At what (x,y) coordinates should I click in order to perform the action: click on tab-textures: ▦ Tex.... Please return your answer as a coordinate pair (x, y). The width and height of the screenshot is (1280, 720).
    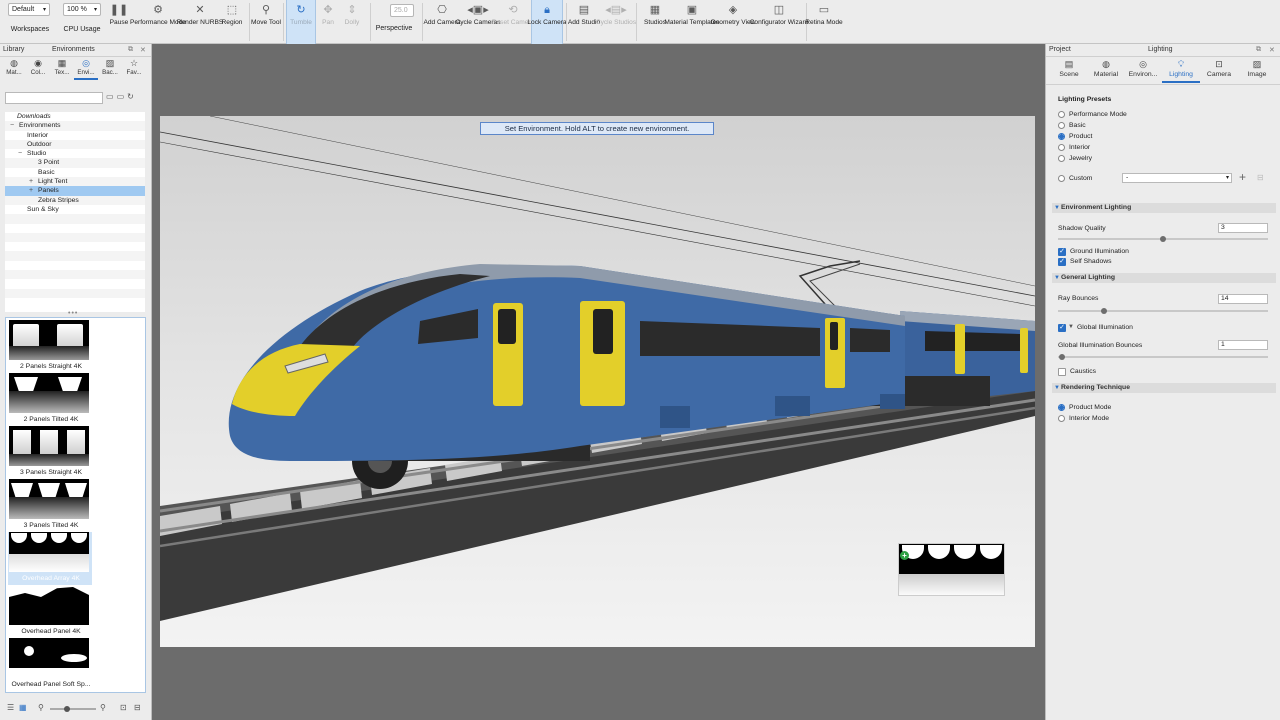
    Looking at the image, I should click on (62, 69).